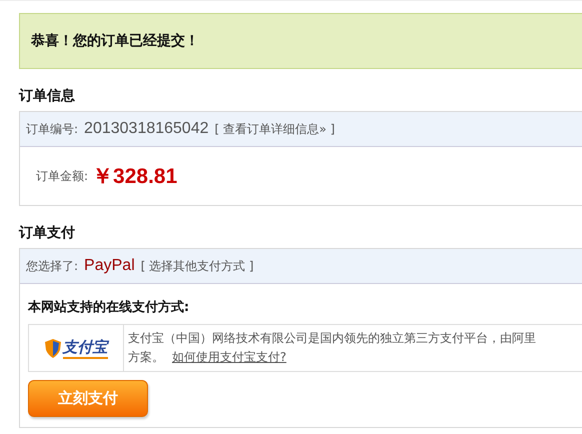  What do you see at coordinates (52, 348) in the screenshot?
I see `shield-icon` at bounding box center [52, 348].